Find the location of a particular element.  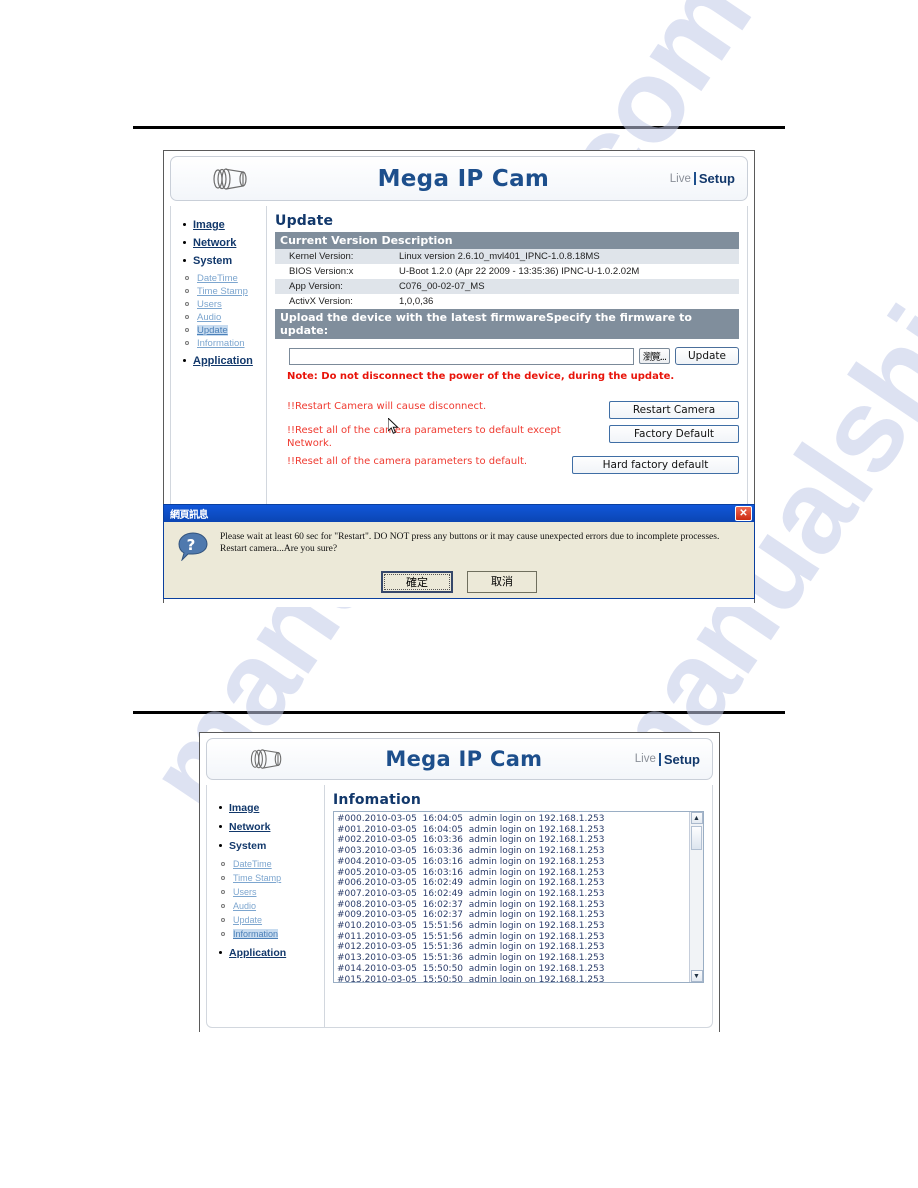

app-header: Mega IP Cam Live Setup is located at coordinates (459, 178).